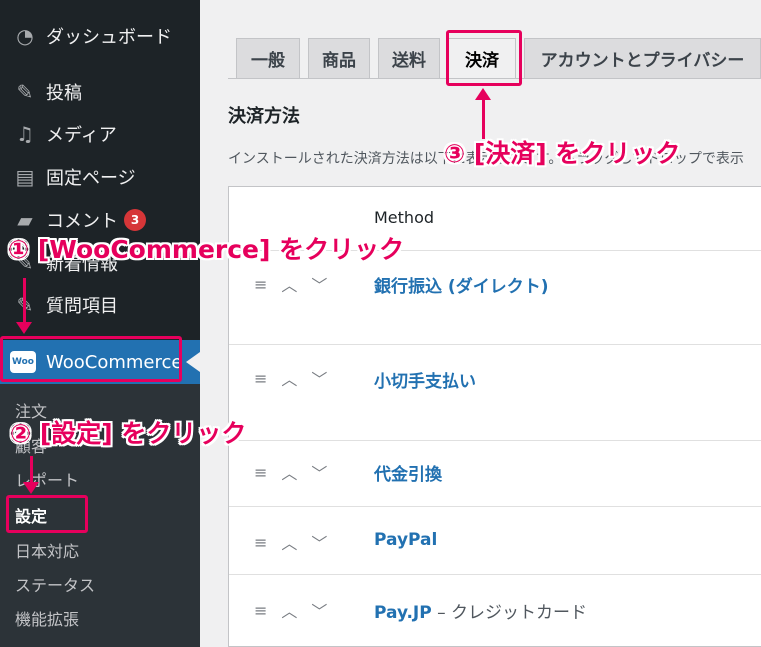  I want to click on annotation-step1: ① [WooCommerce] をクリック, so click(206, 249).